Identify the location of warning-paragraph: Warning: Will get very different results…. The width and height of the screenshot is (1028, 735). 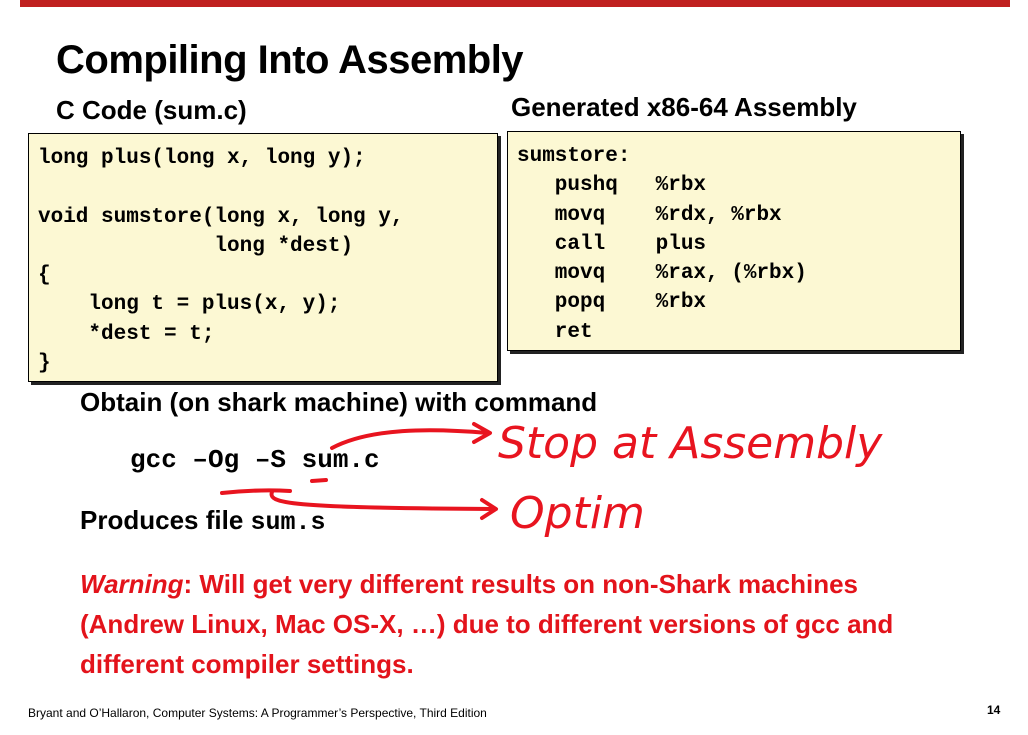
(490, 624).